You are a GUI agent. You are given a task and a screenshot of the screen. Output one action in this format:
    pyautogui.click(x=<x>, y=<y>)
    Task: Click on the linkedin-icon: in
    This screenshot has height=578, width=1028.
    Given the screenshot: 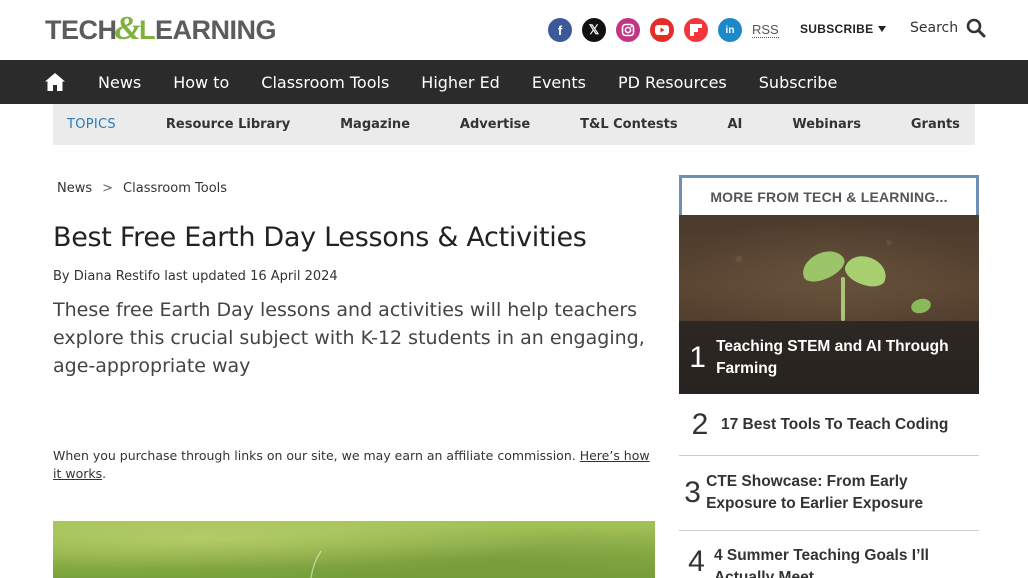 What is the action you would take?
    pyautogui.click(x=730, y=30)
    